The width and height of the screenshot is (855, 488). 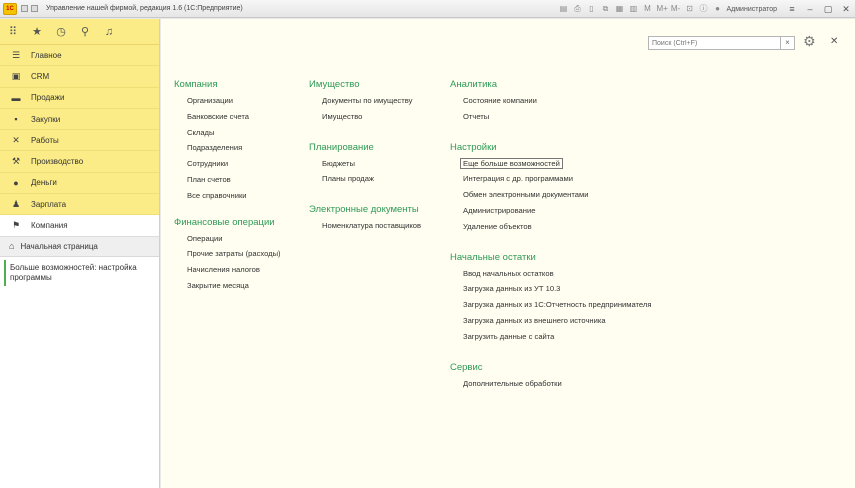 What do you see at coordinates (792, 9) in the screenshot?
I see `window-menu-icon: ≡` at bounding box center [792, 9].